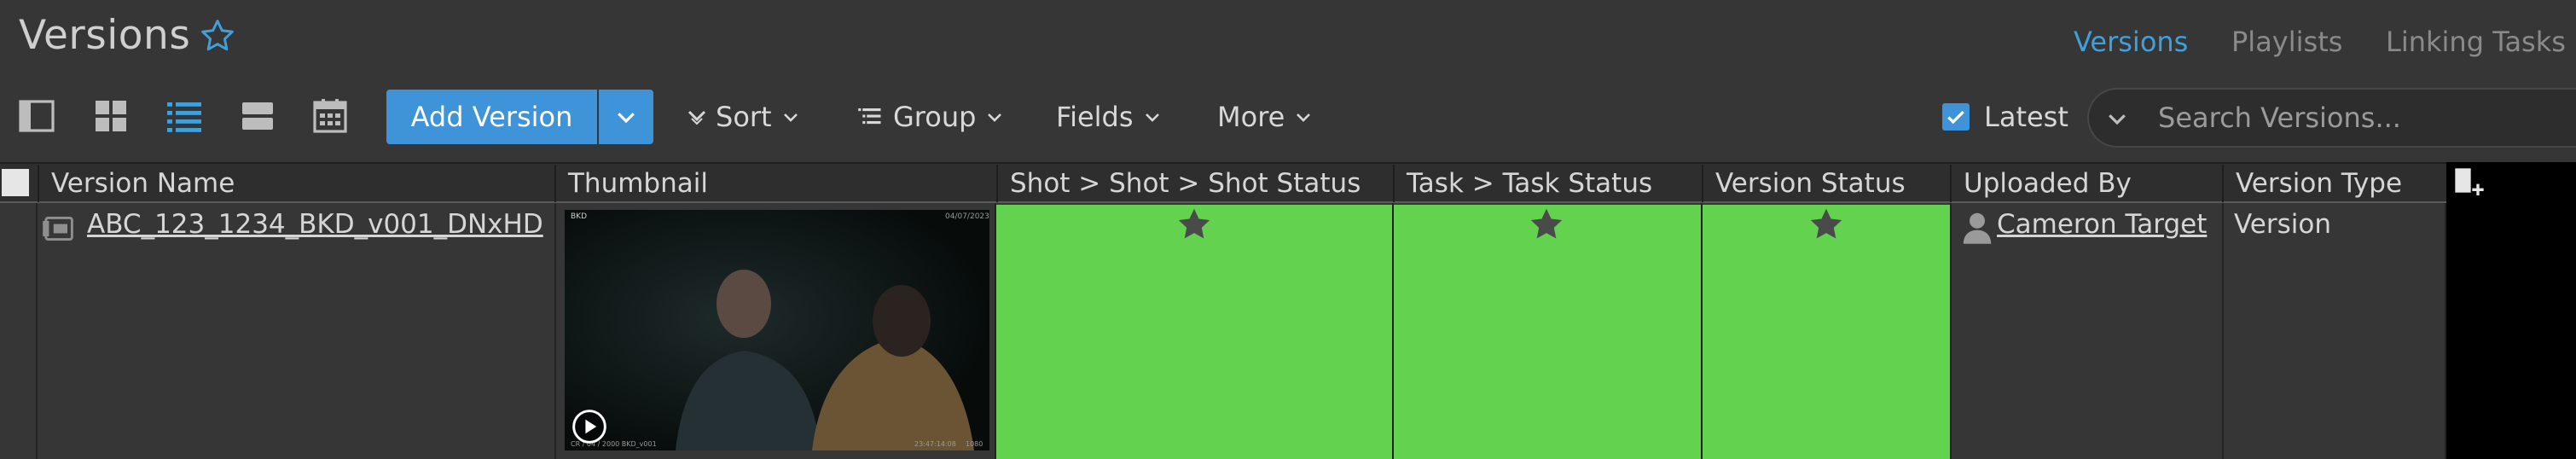 The image size is (2576, 459). I want to click on thumbnail-overlay-tr: 04/07/2023, so click(967, 216).